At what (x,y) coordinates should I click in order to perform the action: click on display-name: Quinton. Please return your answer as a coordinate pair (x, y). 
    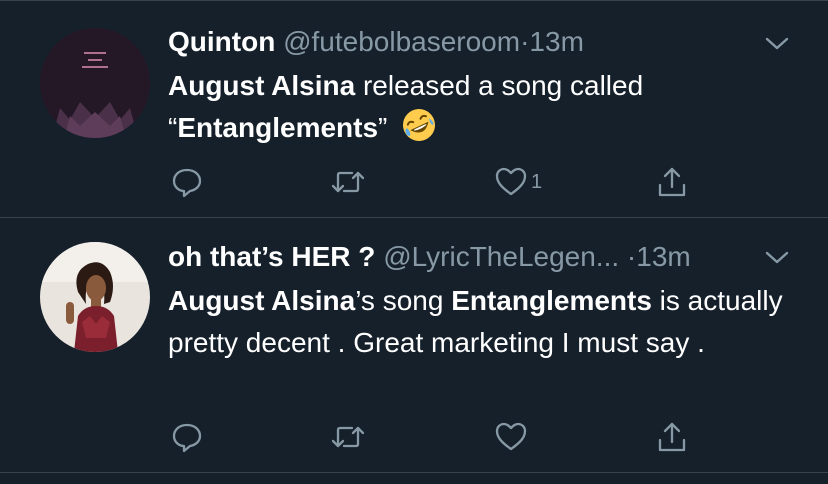
    Looking at the image, I should click on (221, 41).